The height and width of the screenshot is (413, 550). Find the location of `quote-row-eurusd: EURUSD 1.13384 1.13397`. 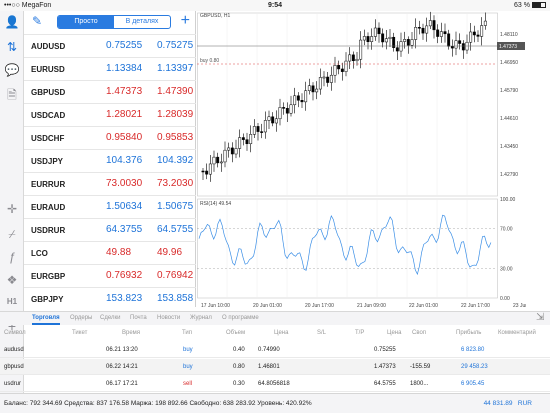

quote-row-eurusd: EURUSD 1.13384 1.13397 is located at coordinates (110, 68).